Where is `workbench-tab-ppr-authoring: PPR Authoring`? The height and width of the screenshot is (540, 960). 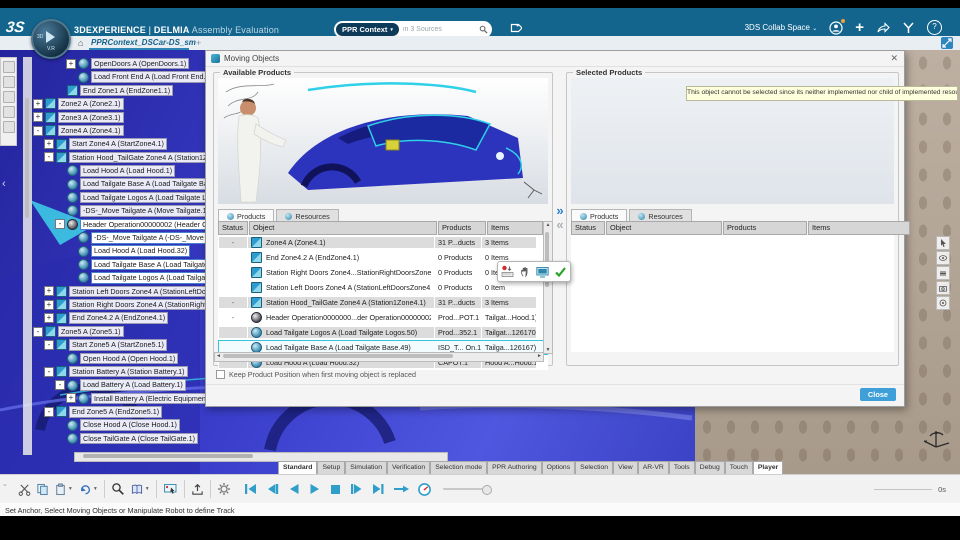 workbench-tab-ppr-authoring: PPR Authoring is located at coordinates (514, 467).